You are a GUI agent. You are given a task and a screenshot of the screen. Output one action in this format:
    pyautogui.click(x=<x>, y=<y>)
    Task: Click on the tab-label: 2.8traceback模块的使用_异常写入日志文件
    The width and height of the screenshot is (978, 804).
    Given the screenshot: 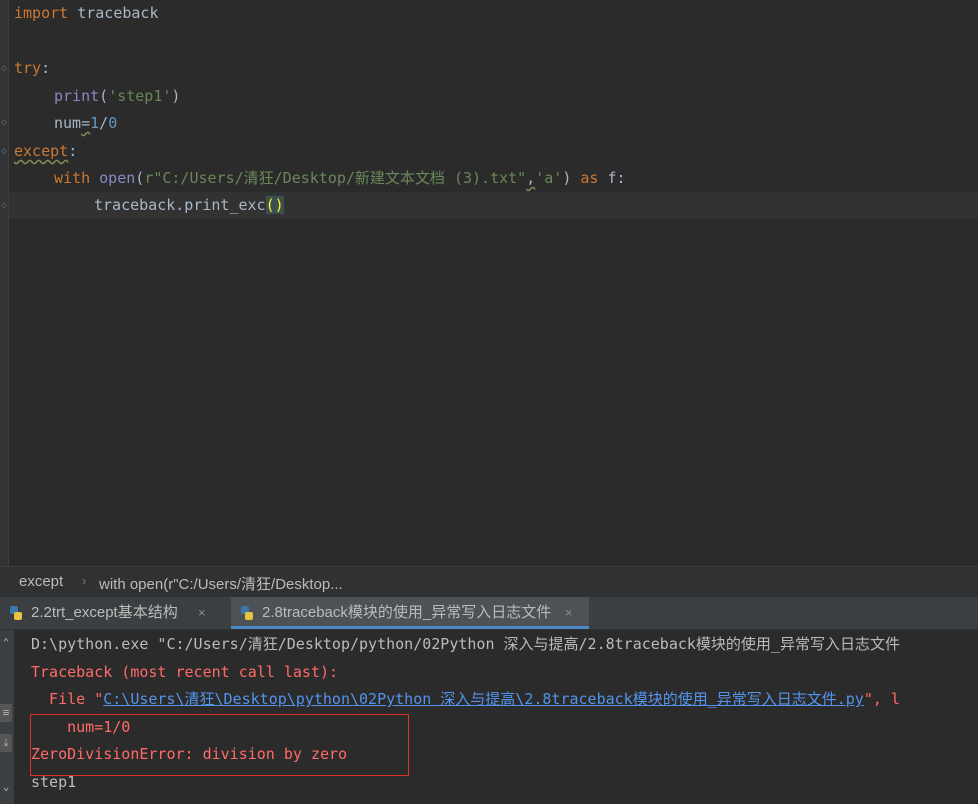 What is the action you would take?
    pyautogui.click(x=407, y=612)
    